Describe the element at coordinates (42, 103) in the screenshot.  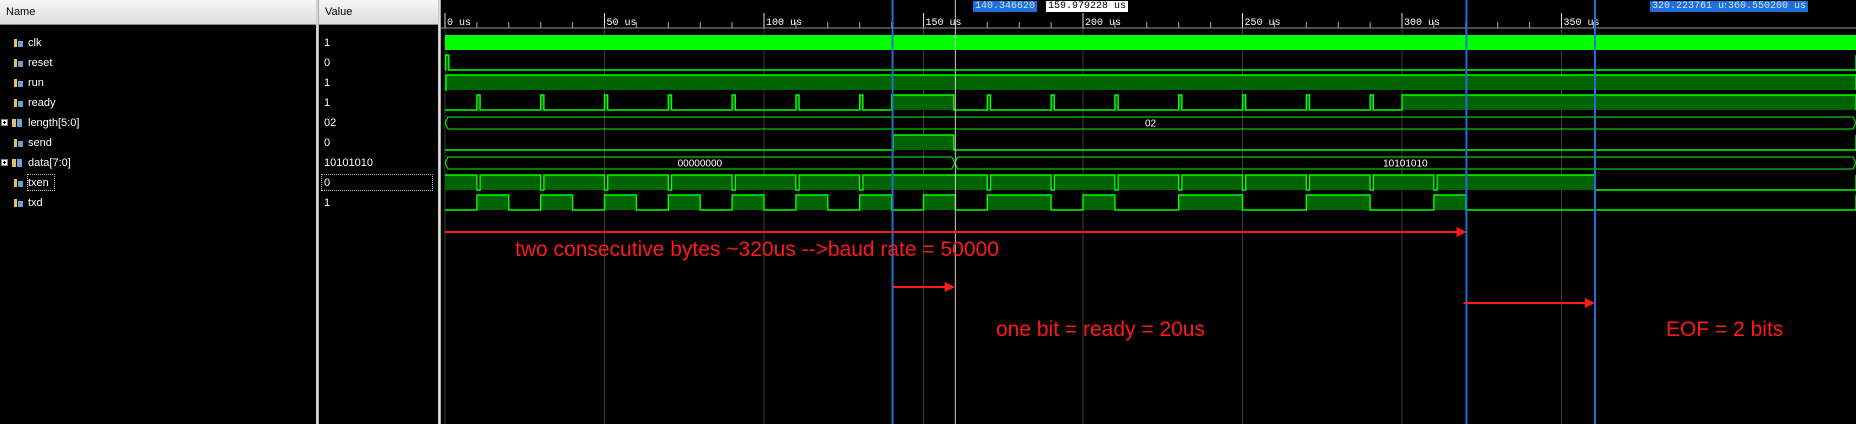
I see `signal-name: ready` at that location.